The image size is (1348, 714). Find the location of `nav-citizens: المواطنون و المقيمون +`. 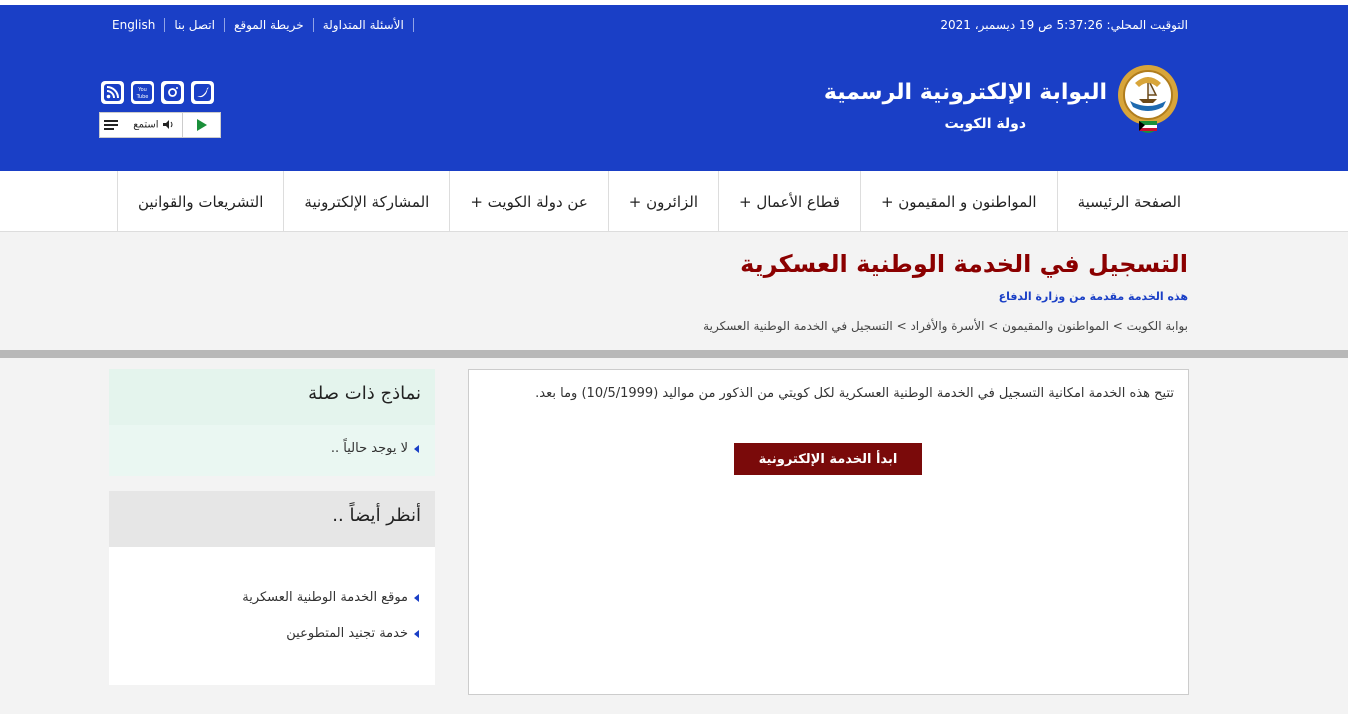

nav-citizens: المواطنون و المقيمون + is located at coordinates (959, 201).